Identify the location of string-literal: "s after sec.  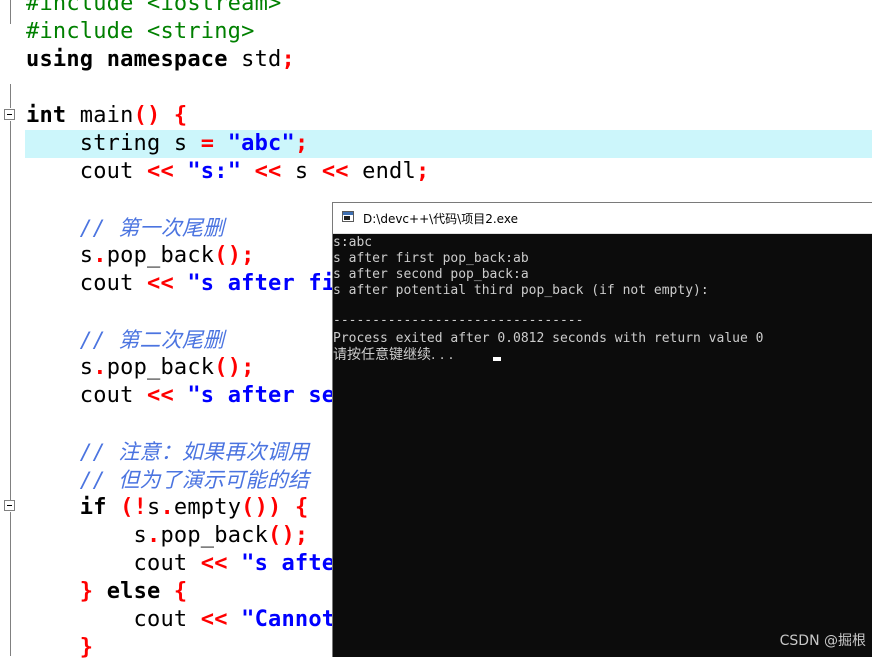
(268, 395).